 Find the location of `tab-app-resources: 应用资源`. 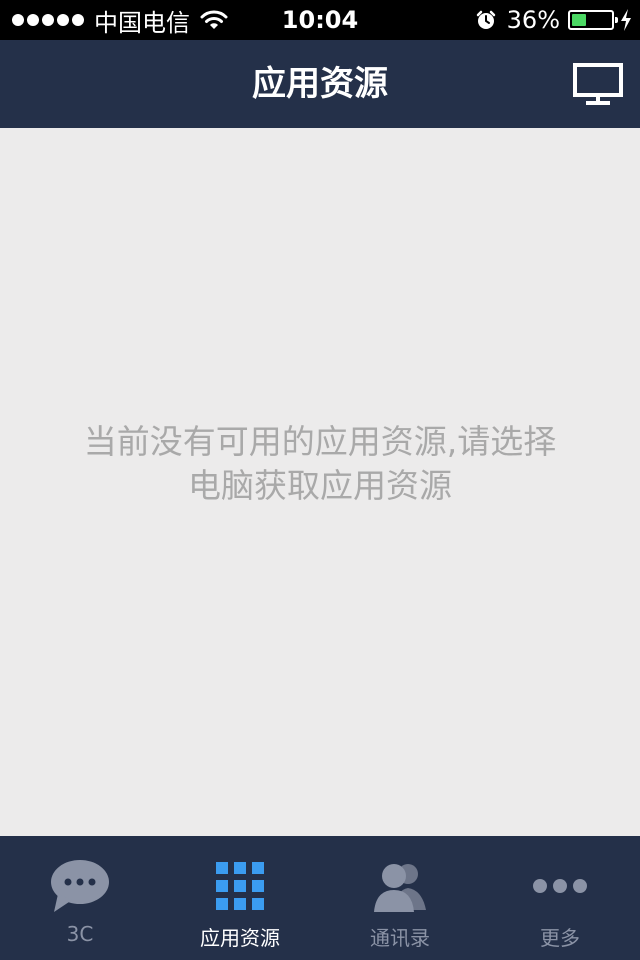

tab-app-resources: 应用资源 is located at coordinates (240, 898).